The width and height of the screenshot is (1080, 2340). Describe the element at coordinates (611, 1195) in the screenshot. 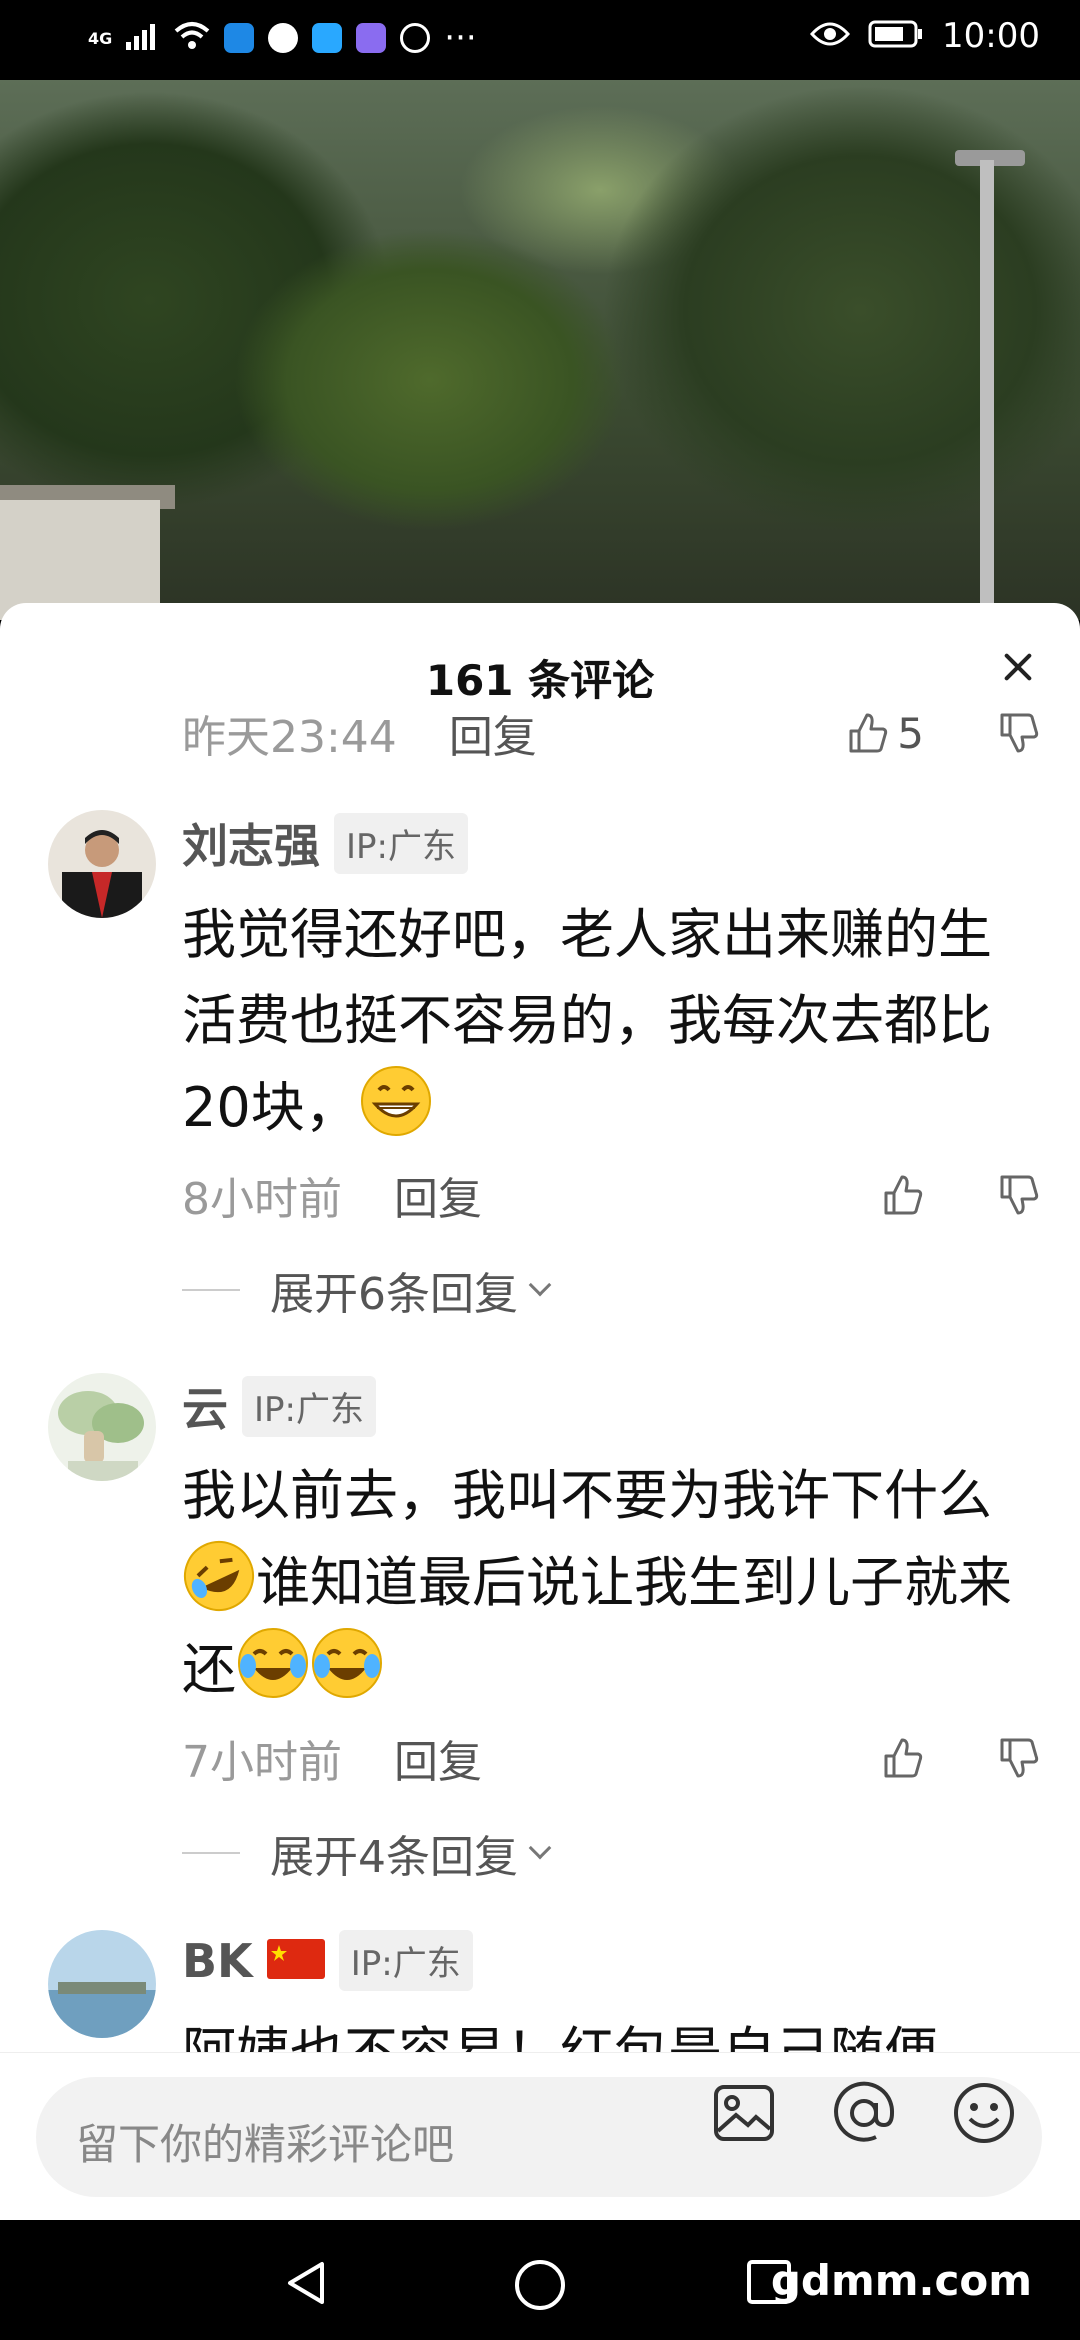

I see `comment-meta: 8小时前 回复` at that location.